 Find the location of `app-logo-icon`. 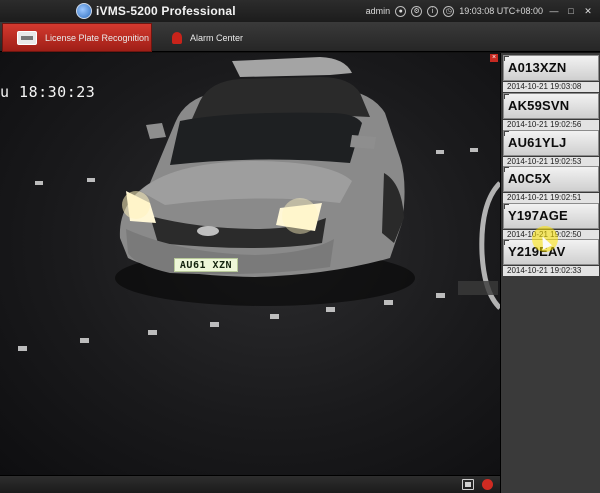

app-logo-icon is located at coordinates (84, 11).